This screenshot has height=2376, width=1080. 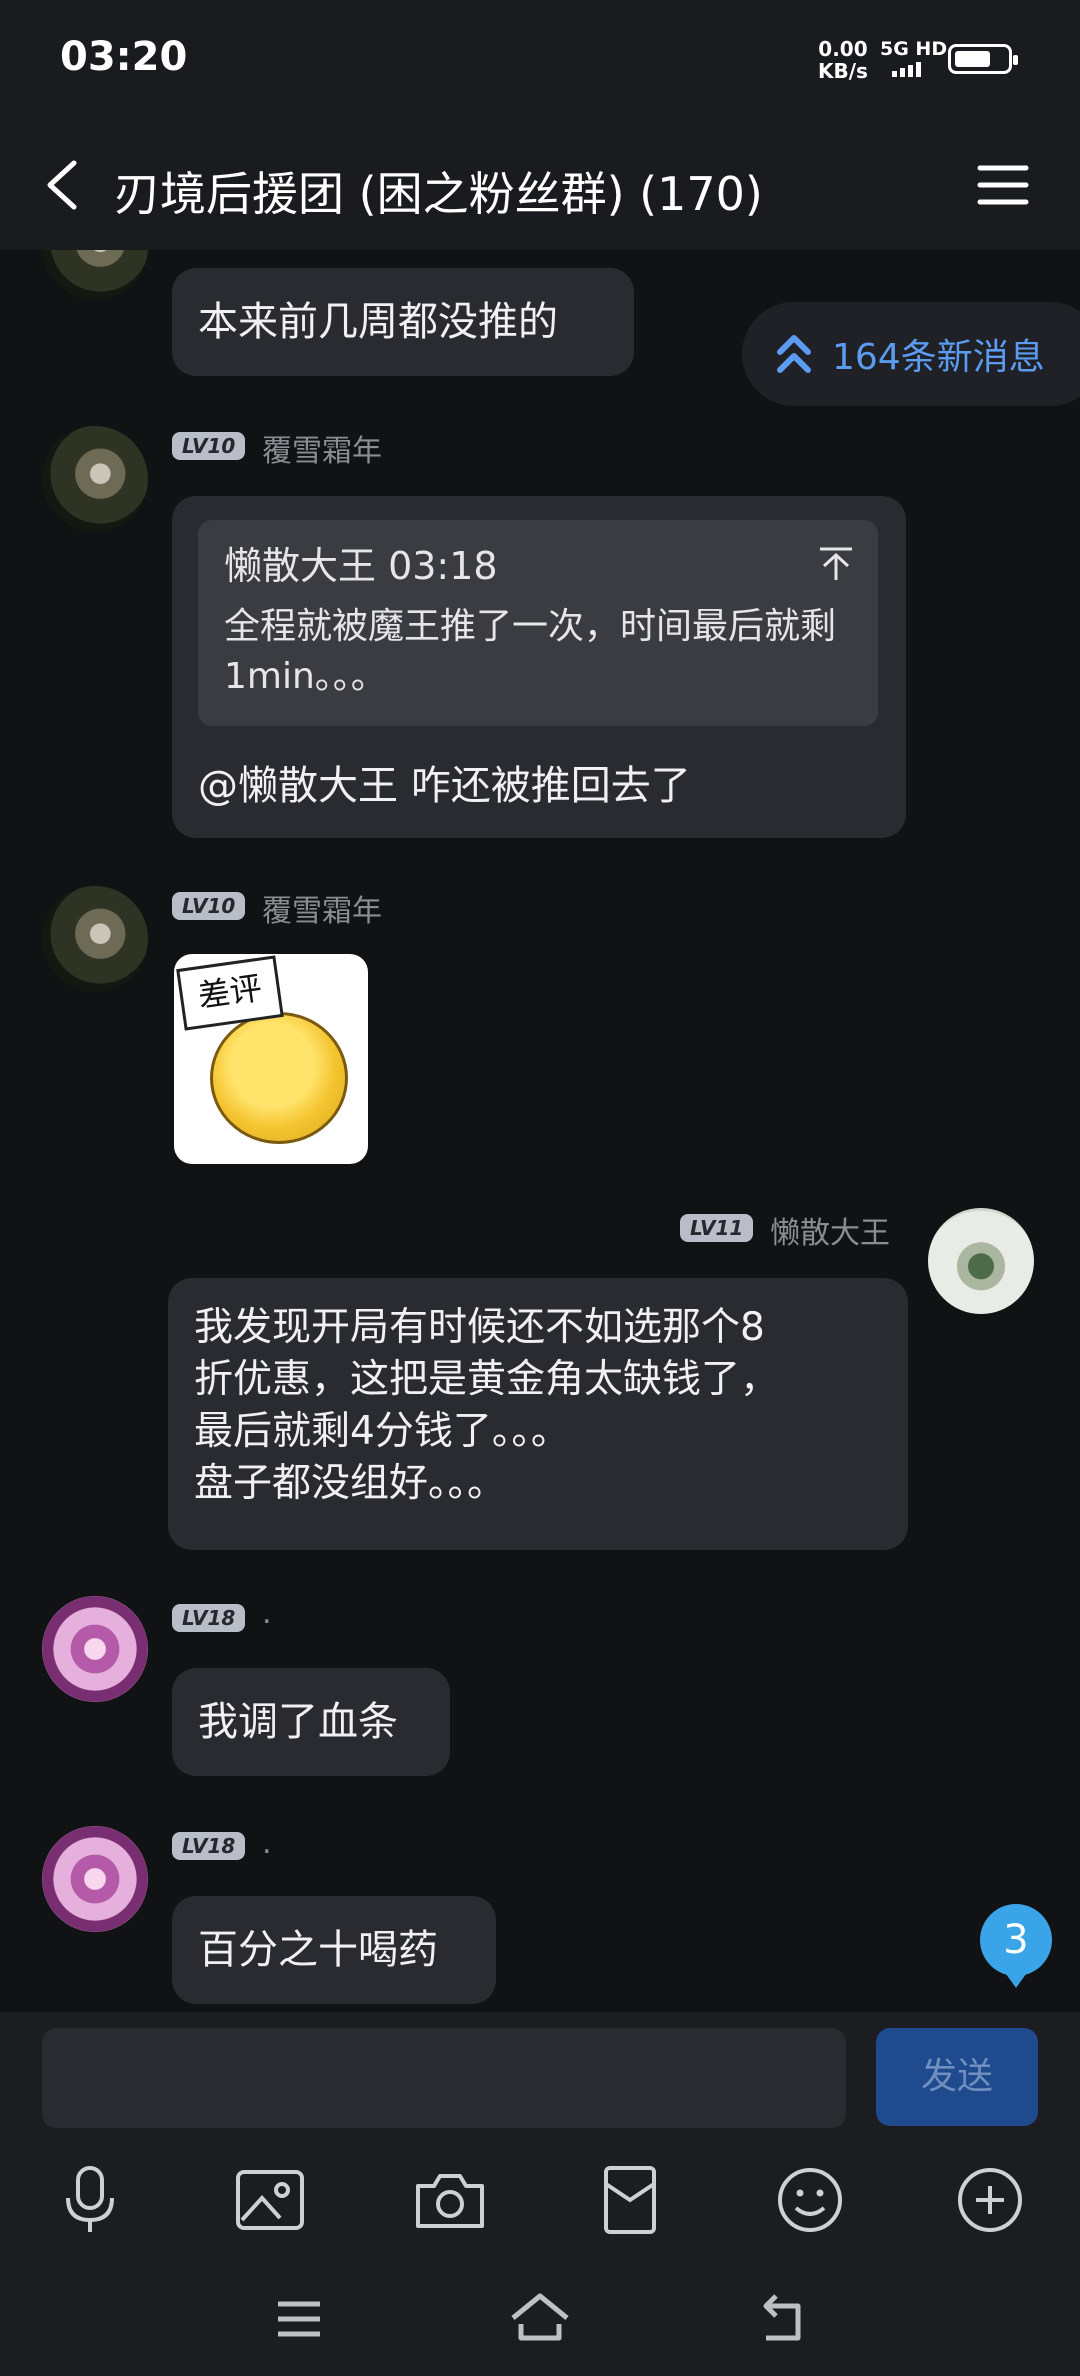 I want to click on chat-header: 刃境后援团 (困之粉丝群) (170), so click(x=540, y=185).